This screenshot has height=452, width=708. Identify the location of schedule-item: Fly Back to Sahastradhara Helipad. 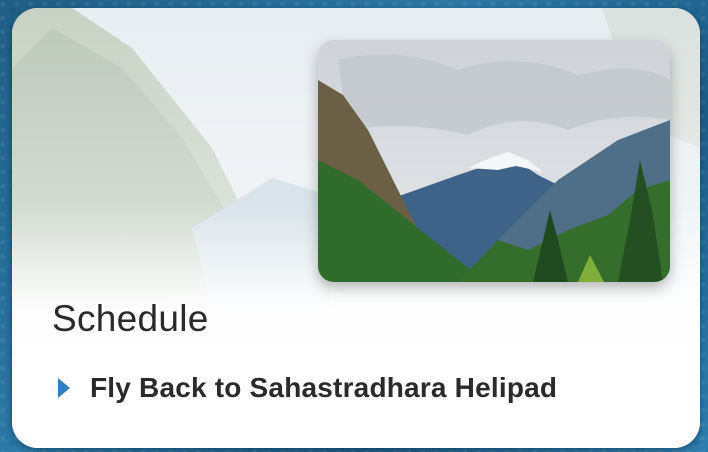
(306, 388).